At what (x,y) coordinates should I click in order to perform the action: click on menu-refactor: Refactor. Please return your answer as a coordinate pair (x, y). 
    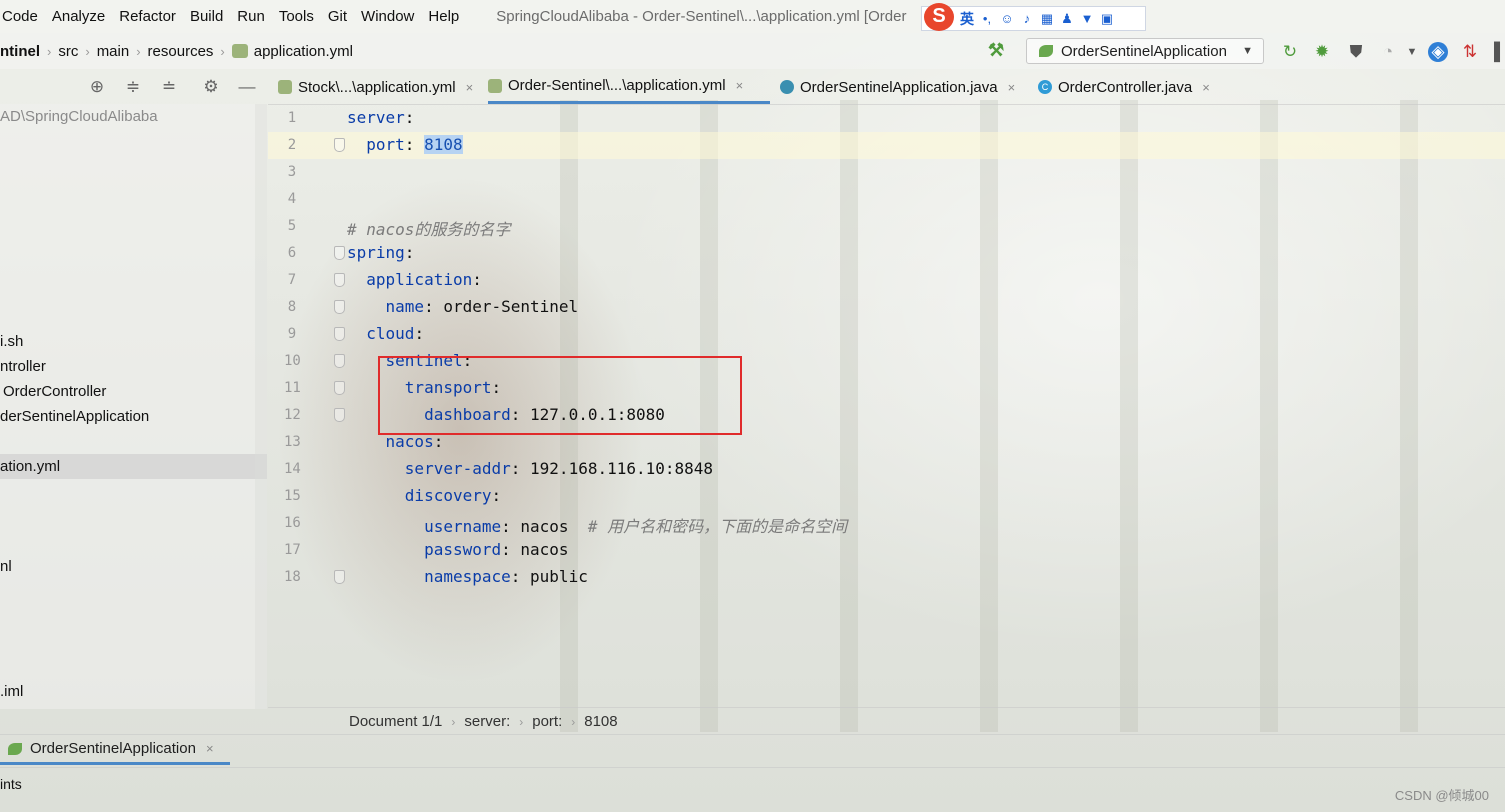
    Looking at the image, I should click on (147, 16).